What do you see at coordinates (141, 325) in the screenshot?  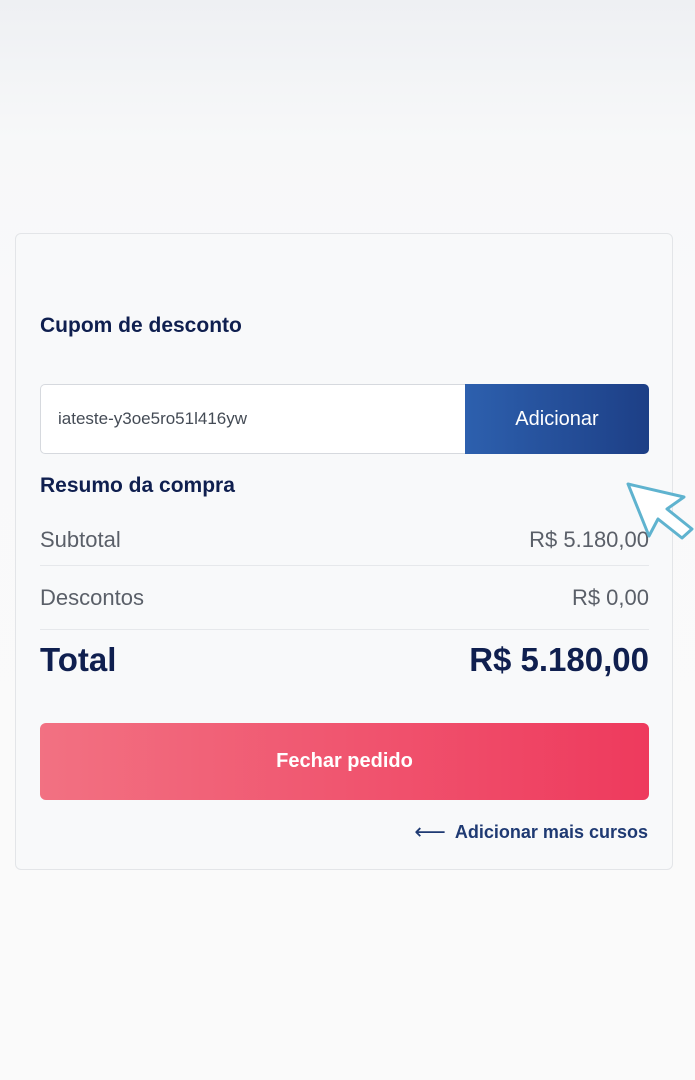 I see `coupon-section-title: Cupom de desconto` at bounding box center [141, 325].